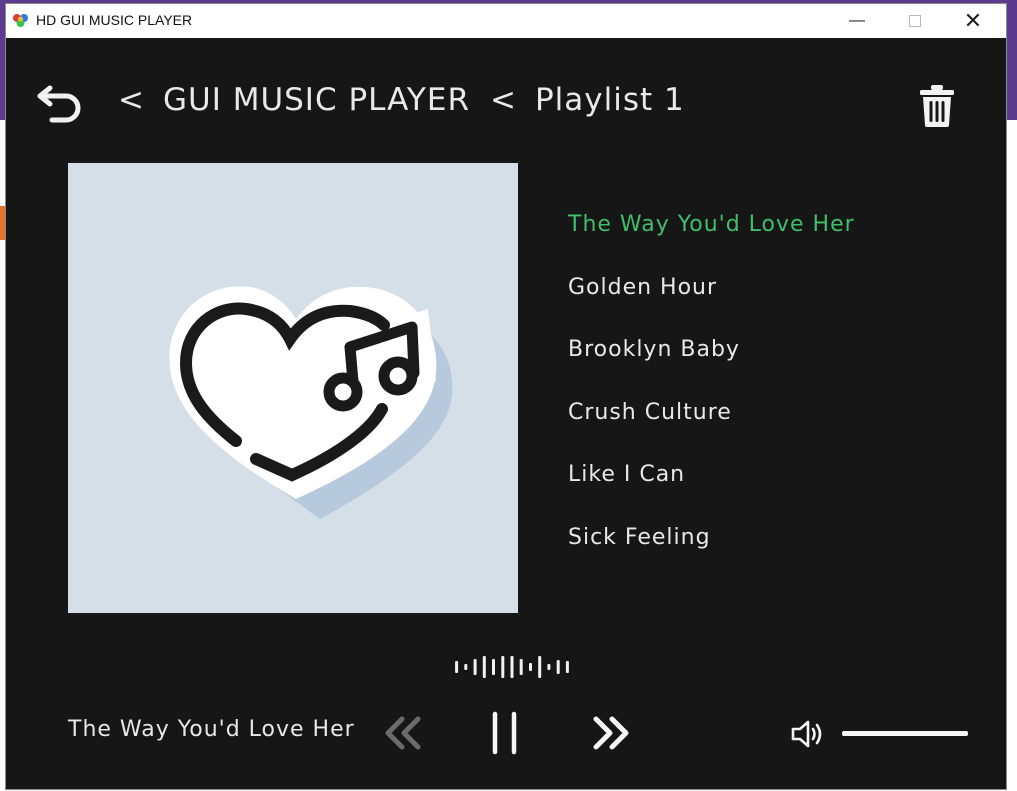  I want to click on window-title: HD GUI MUSIC PLAYER, so click(114, 20).